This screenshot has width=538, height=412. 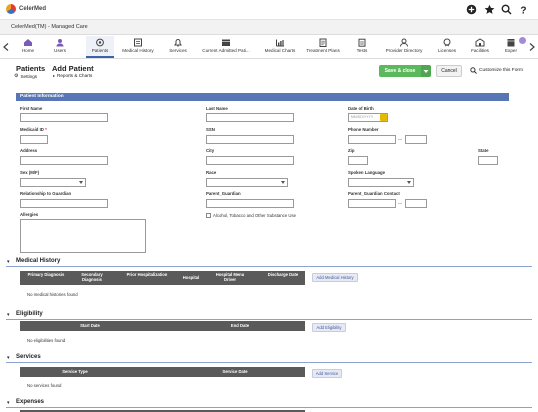 I want to click on users-icon, so click(x=60, y=43).